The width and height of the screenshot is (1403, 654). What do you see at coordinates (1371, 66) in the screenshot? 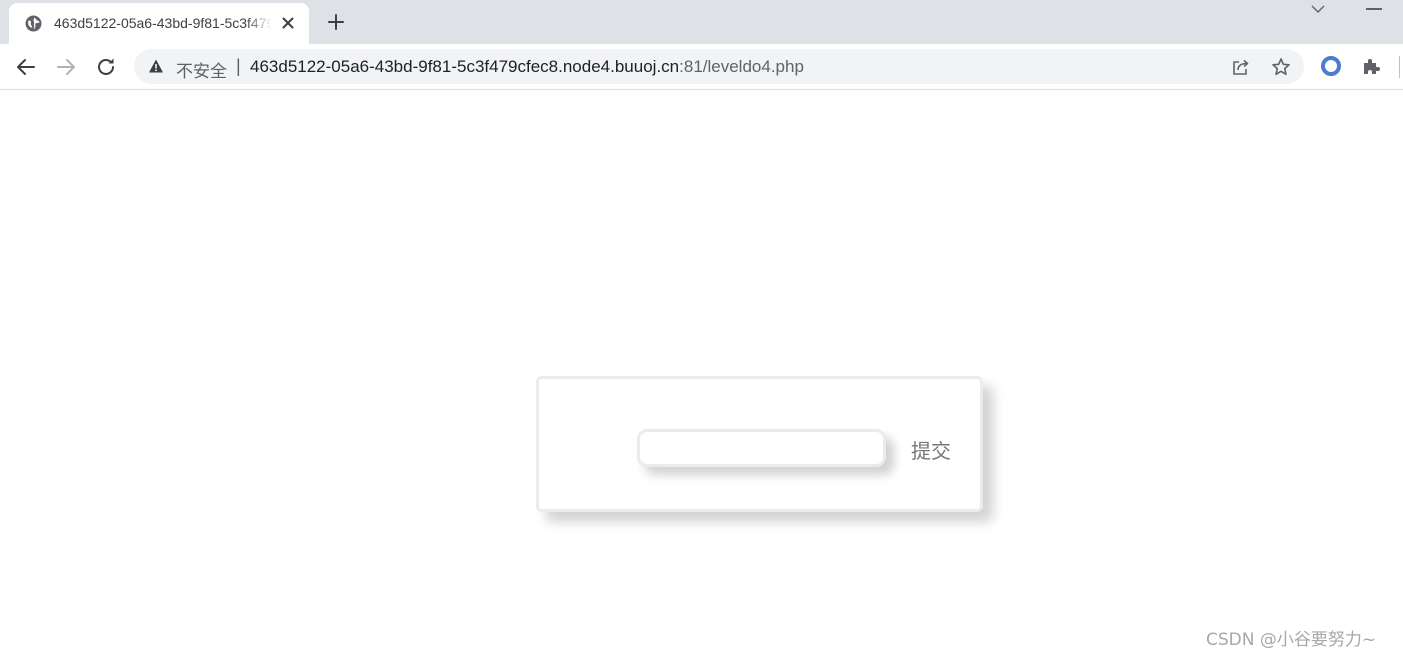
I see `puzzle-icon` at bounding box center [1371, 66].